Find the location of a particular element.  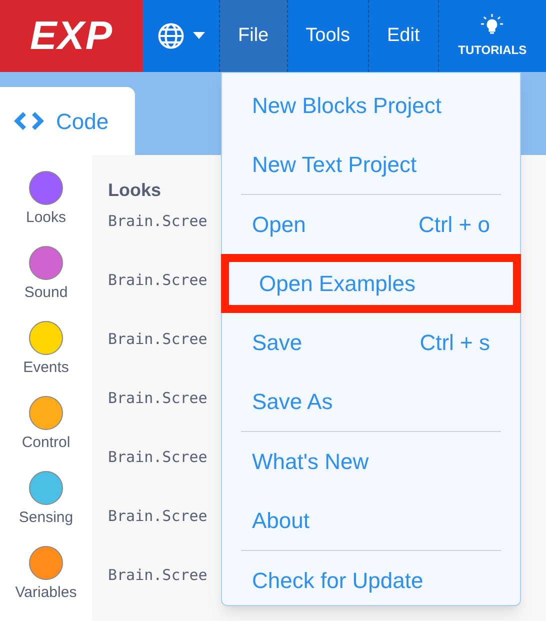

menu-tab: File is located at coordinates (254, 36).